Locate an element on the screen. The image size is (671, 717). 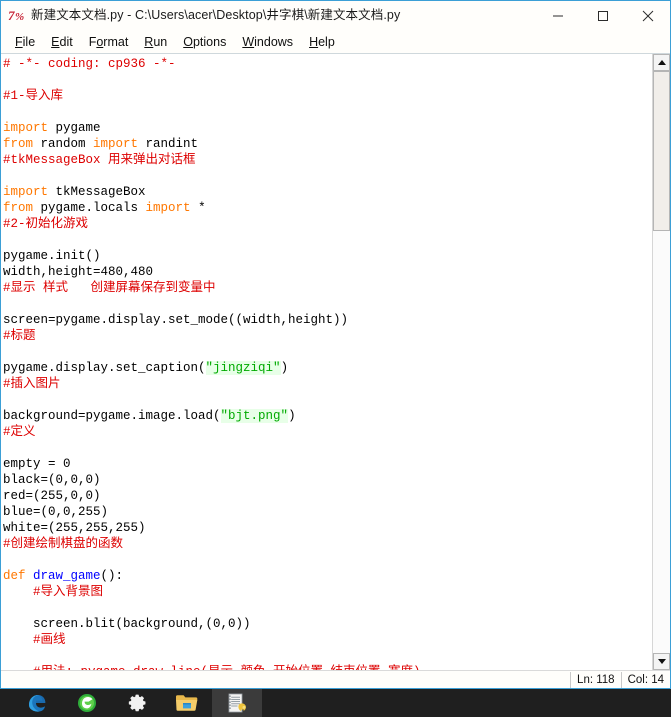
edge-browser-icon is located at coordinates (37, 703).